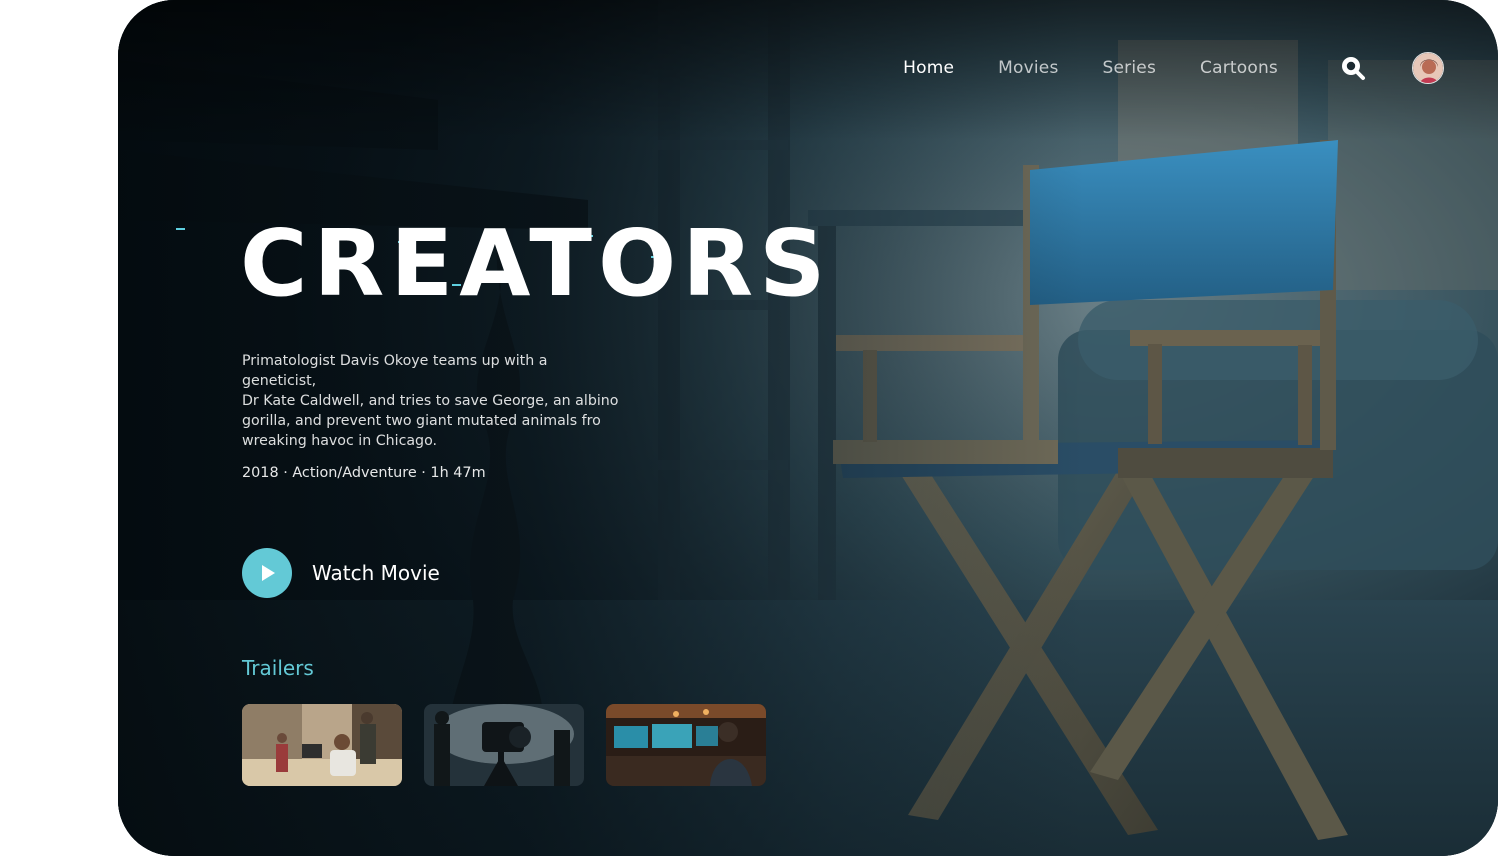  Describe the element at coordinates (536, 263) in the screenshot. I see `movie-title: CREATORS` at that location.